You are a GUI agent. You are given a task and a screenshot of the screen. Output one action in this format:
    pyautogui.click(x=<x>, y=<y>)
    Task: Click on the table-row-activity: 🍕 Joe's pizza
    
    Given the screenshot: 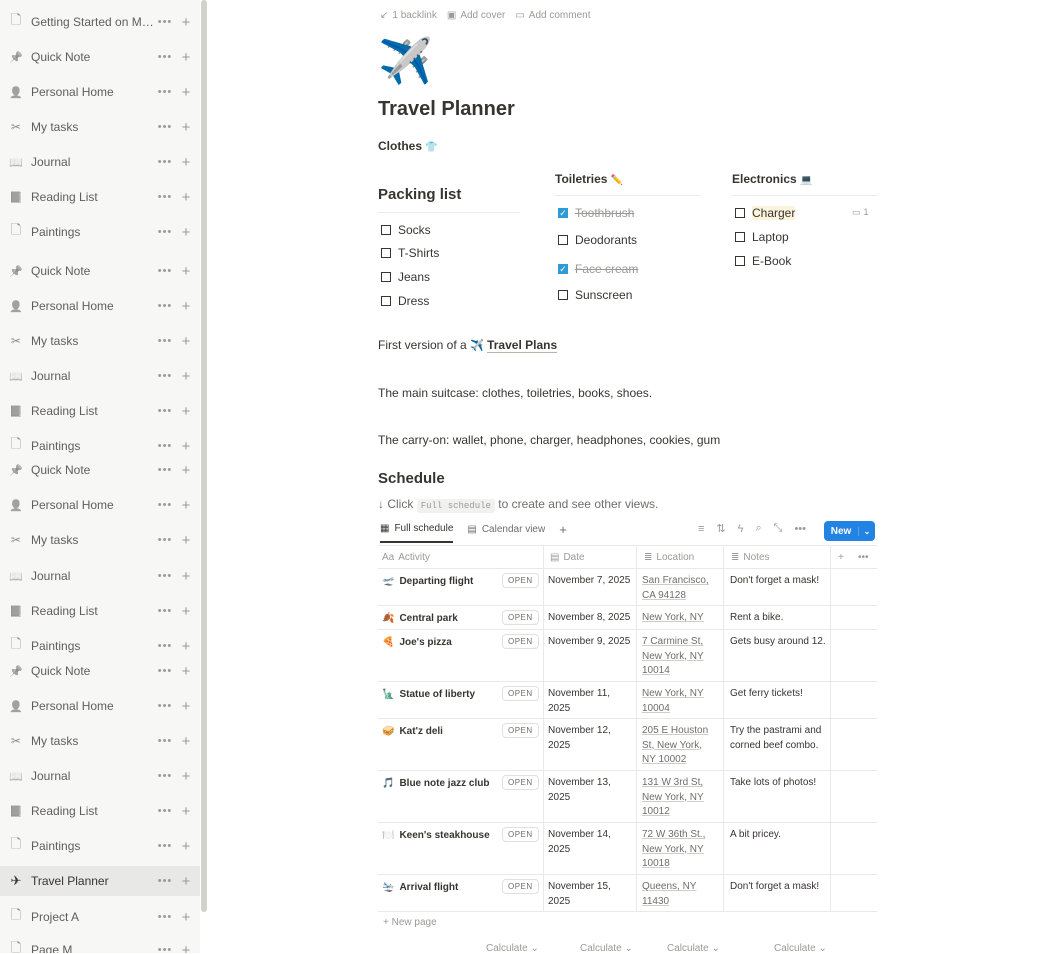 What is the action you would take?
    pyautogui.click(x=417, y=643)
    